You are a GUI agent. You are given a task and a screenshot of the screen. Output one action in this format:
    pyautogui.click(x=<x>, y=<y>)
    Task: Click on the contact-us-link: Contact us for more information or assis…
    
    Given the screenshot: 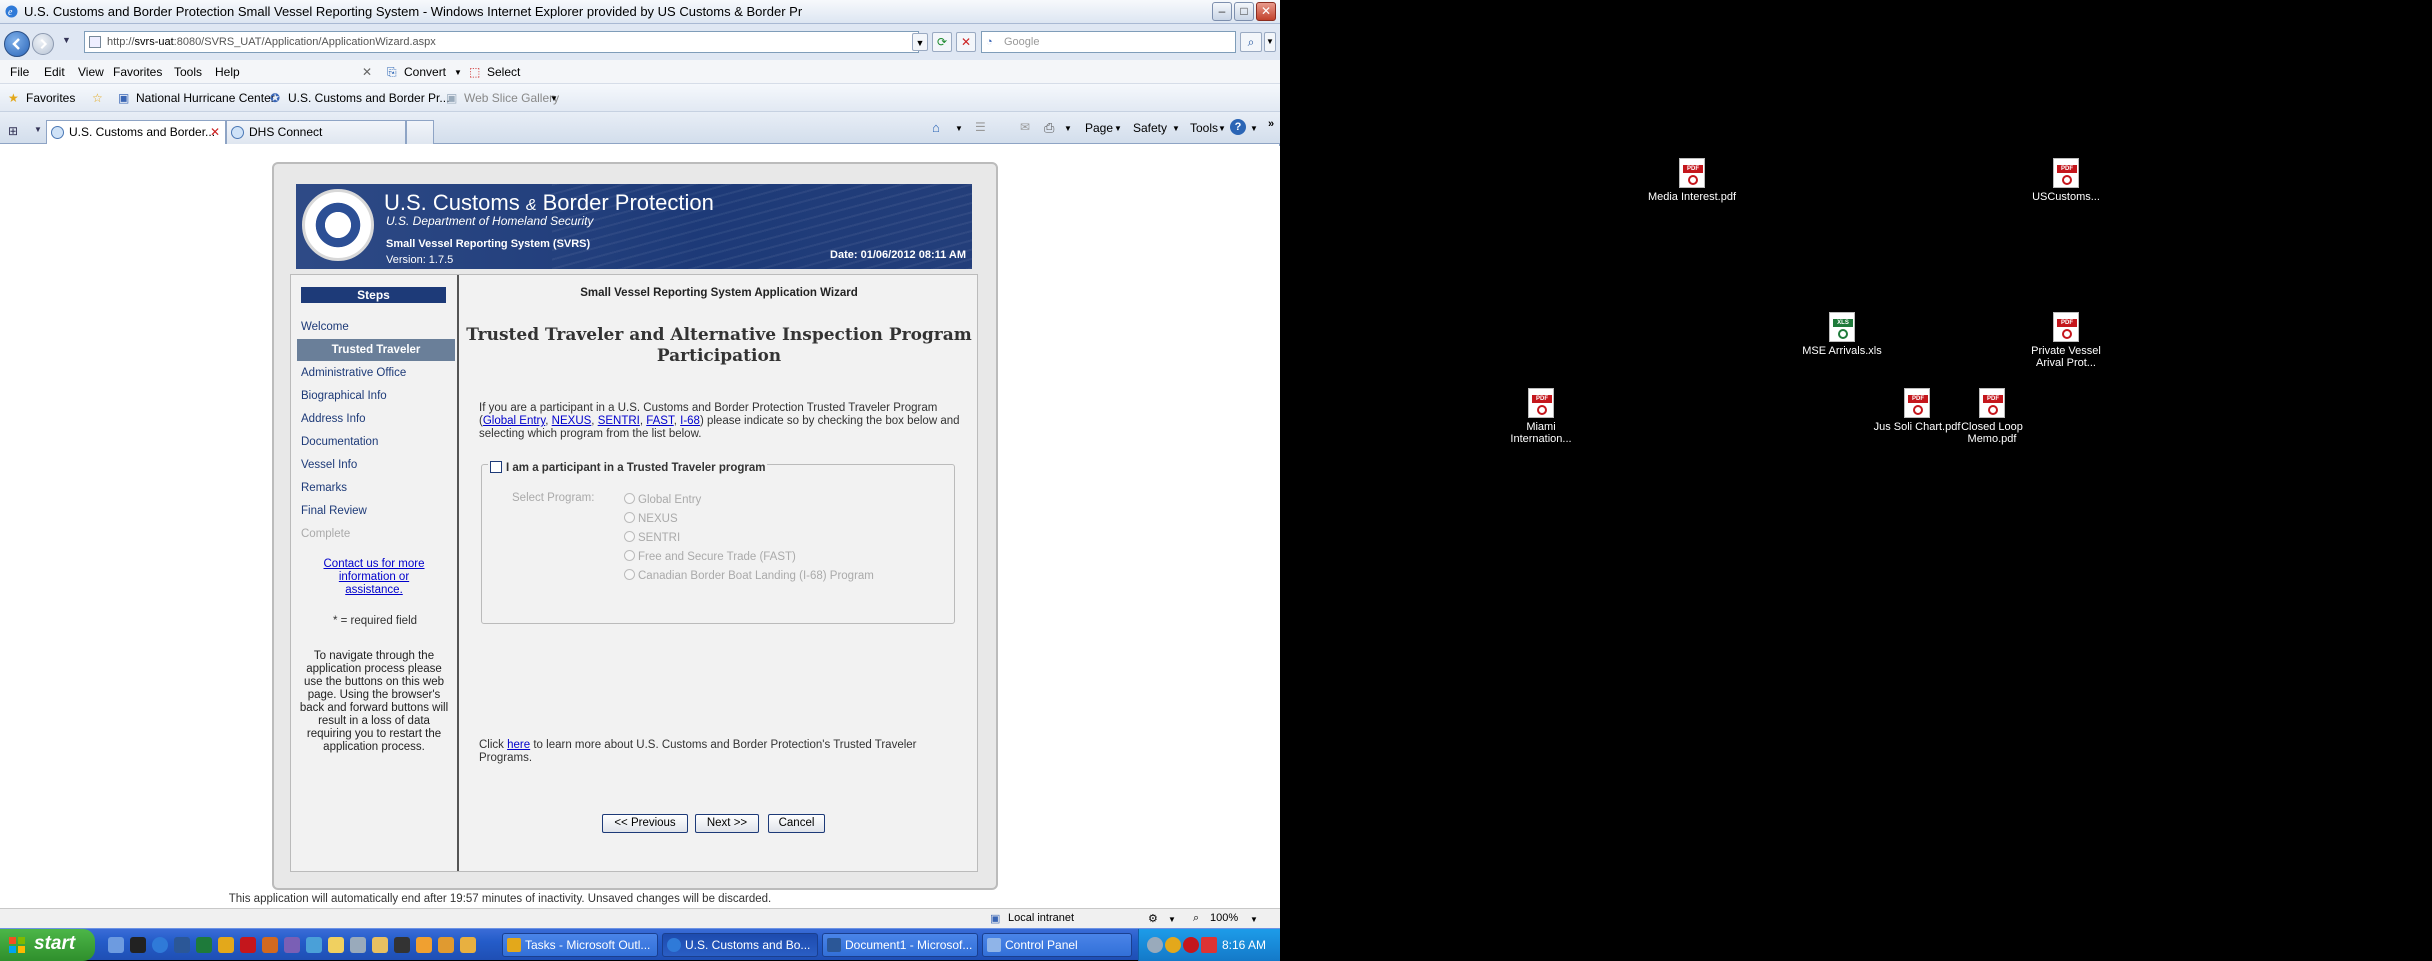 What is the action you would take?
    pyautogui.click(x=374, y=577)
    